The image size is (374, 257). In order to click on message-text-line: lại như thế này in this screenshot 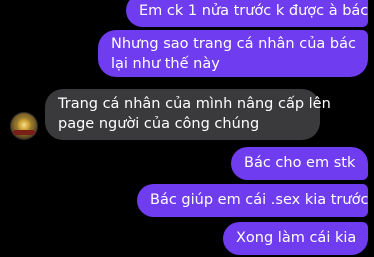, I will do `click(165, 64)`.